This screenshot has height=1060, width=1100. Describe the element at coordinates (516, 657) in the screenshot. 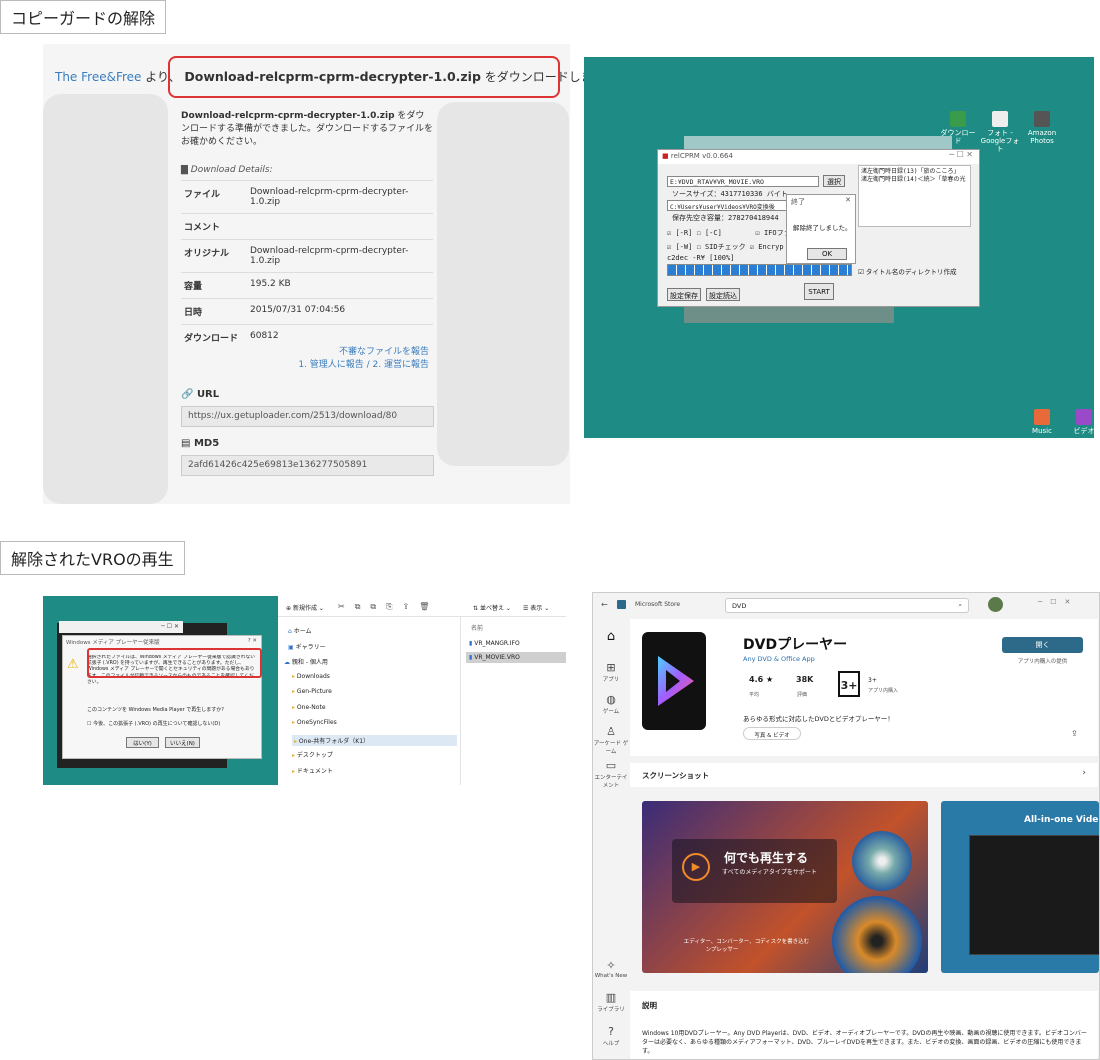

I see `file-row-vro: ▮ VR_MOVIE.VRO` at that location.